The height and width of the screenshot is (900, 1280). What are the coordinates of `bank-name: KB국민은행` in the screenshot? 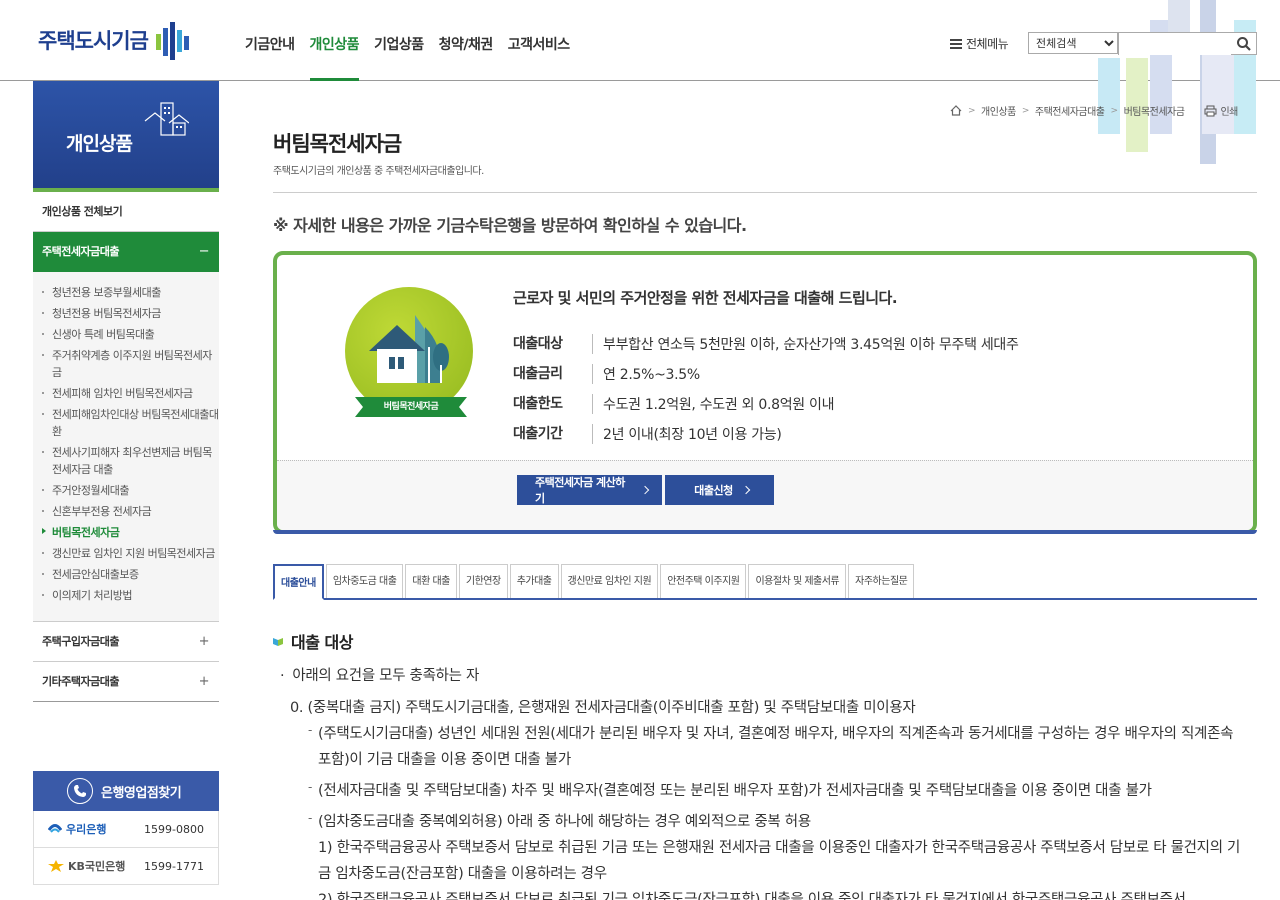 It's located at (97, 866).